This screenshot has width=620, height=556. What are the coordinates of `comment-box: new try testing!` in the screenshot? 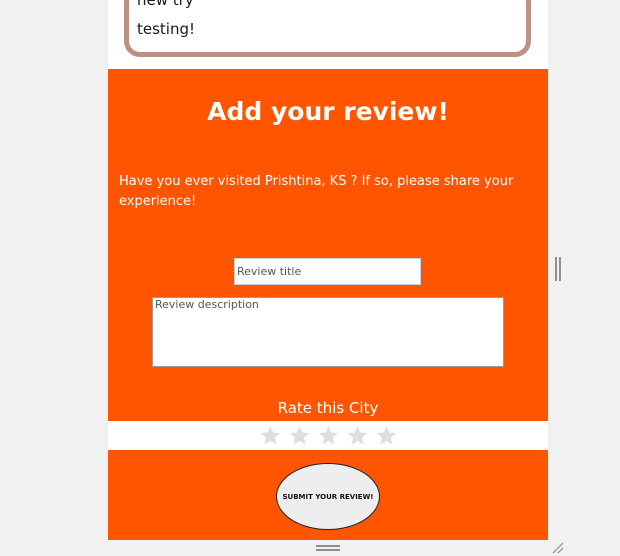 It's located at (327, 28).